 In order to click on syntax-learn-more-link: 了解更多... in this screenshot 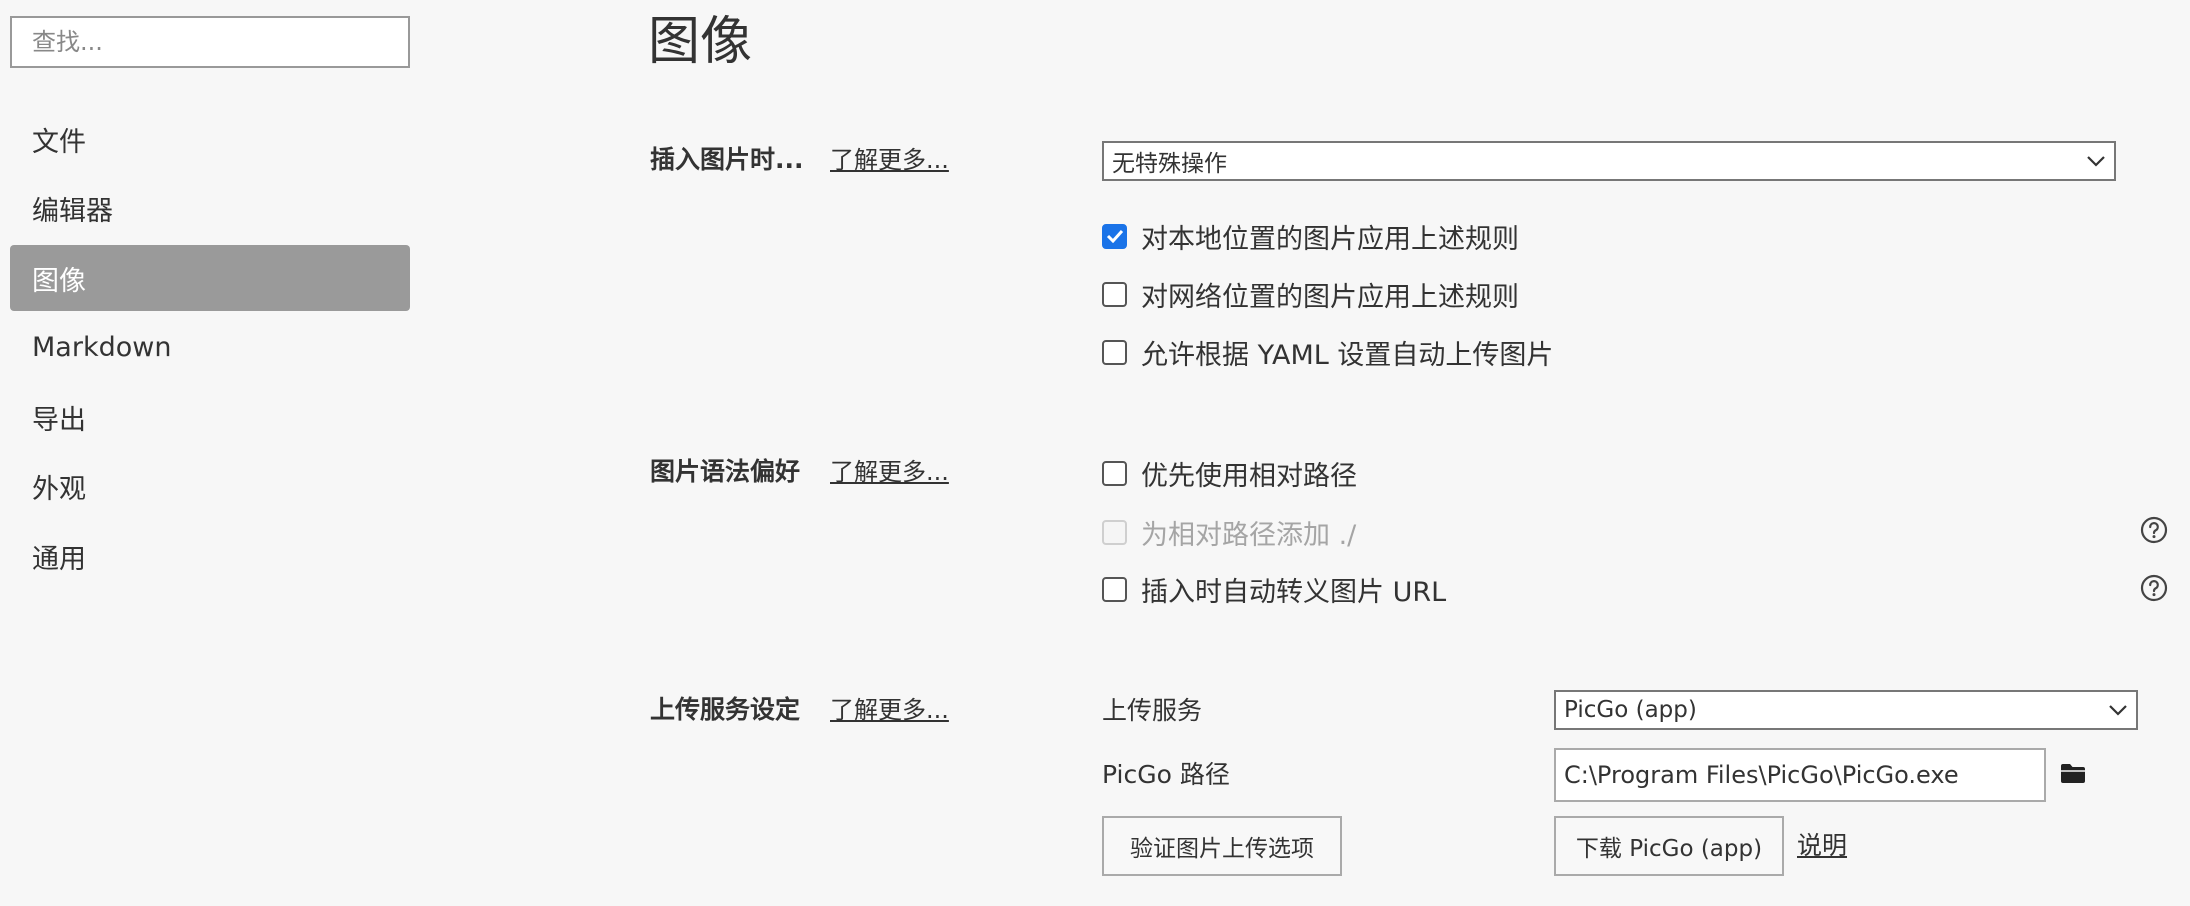, I will do `click(889, 472)`.